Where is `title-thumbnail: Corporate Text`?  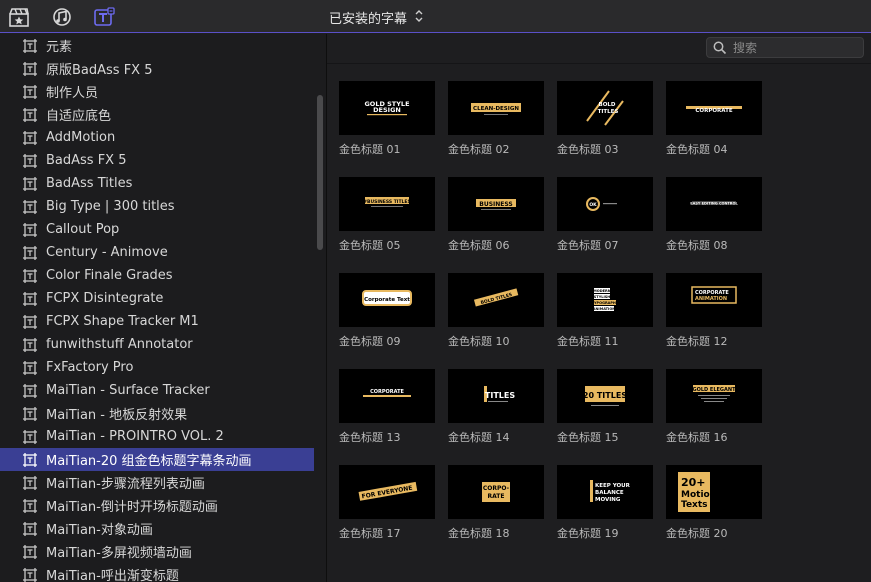 title-thumbnail: Corporate Text is located at coordinates (387, 300).